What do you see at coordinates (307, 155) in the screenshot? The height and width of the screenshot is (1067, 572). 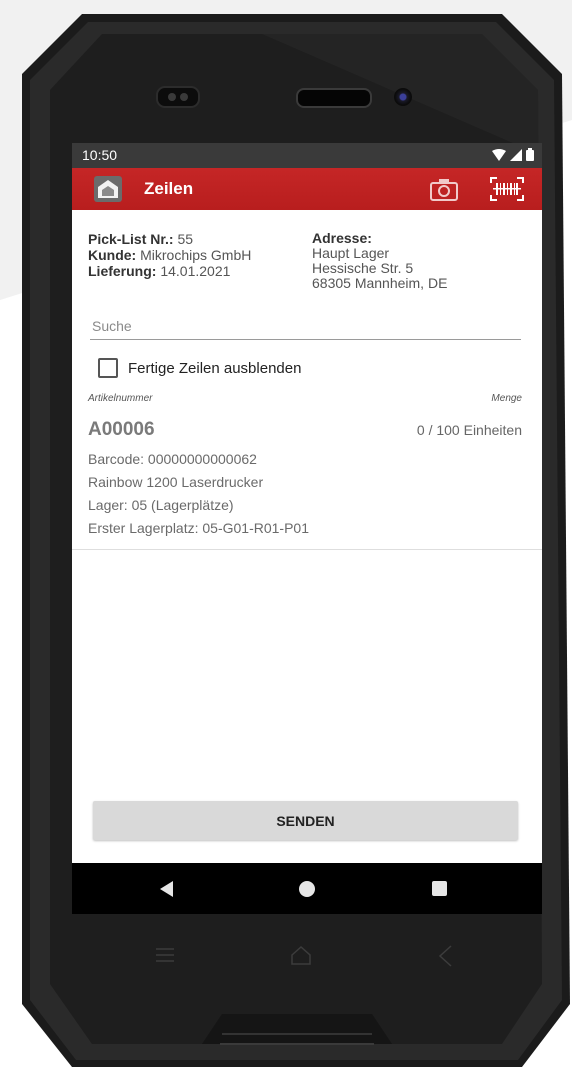 I see `status-bar: 10:50` at bounding box center [307, 155].